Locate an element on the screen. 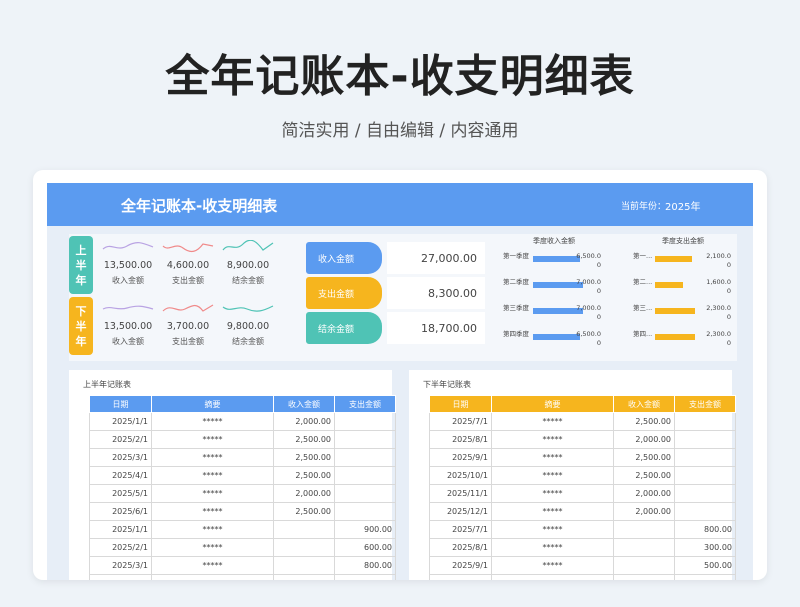  table-row: 2025/6/1 ***** 2,500.00 is located at coordinates (242, 511).